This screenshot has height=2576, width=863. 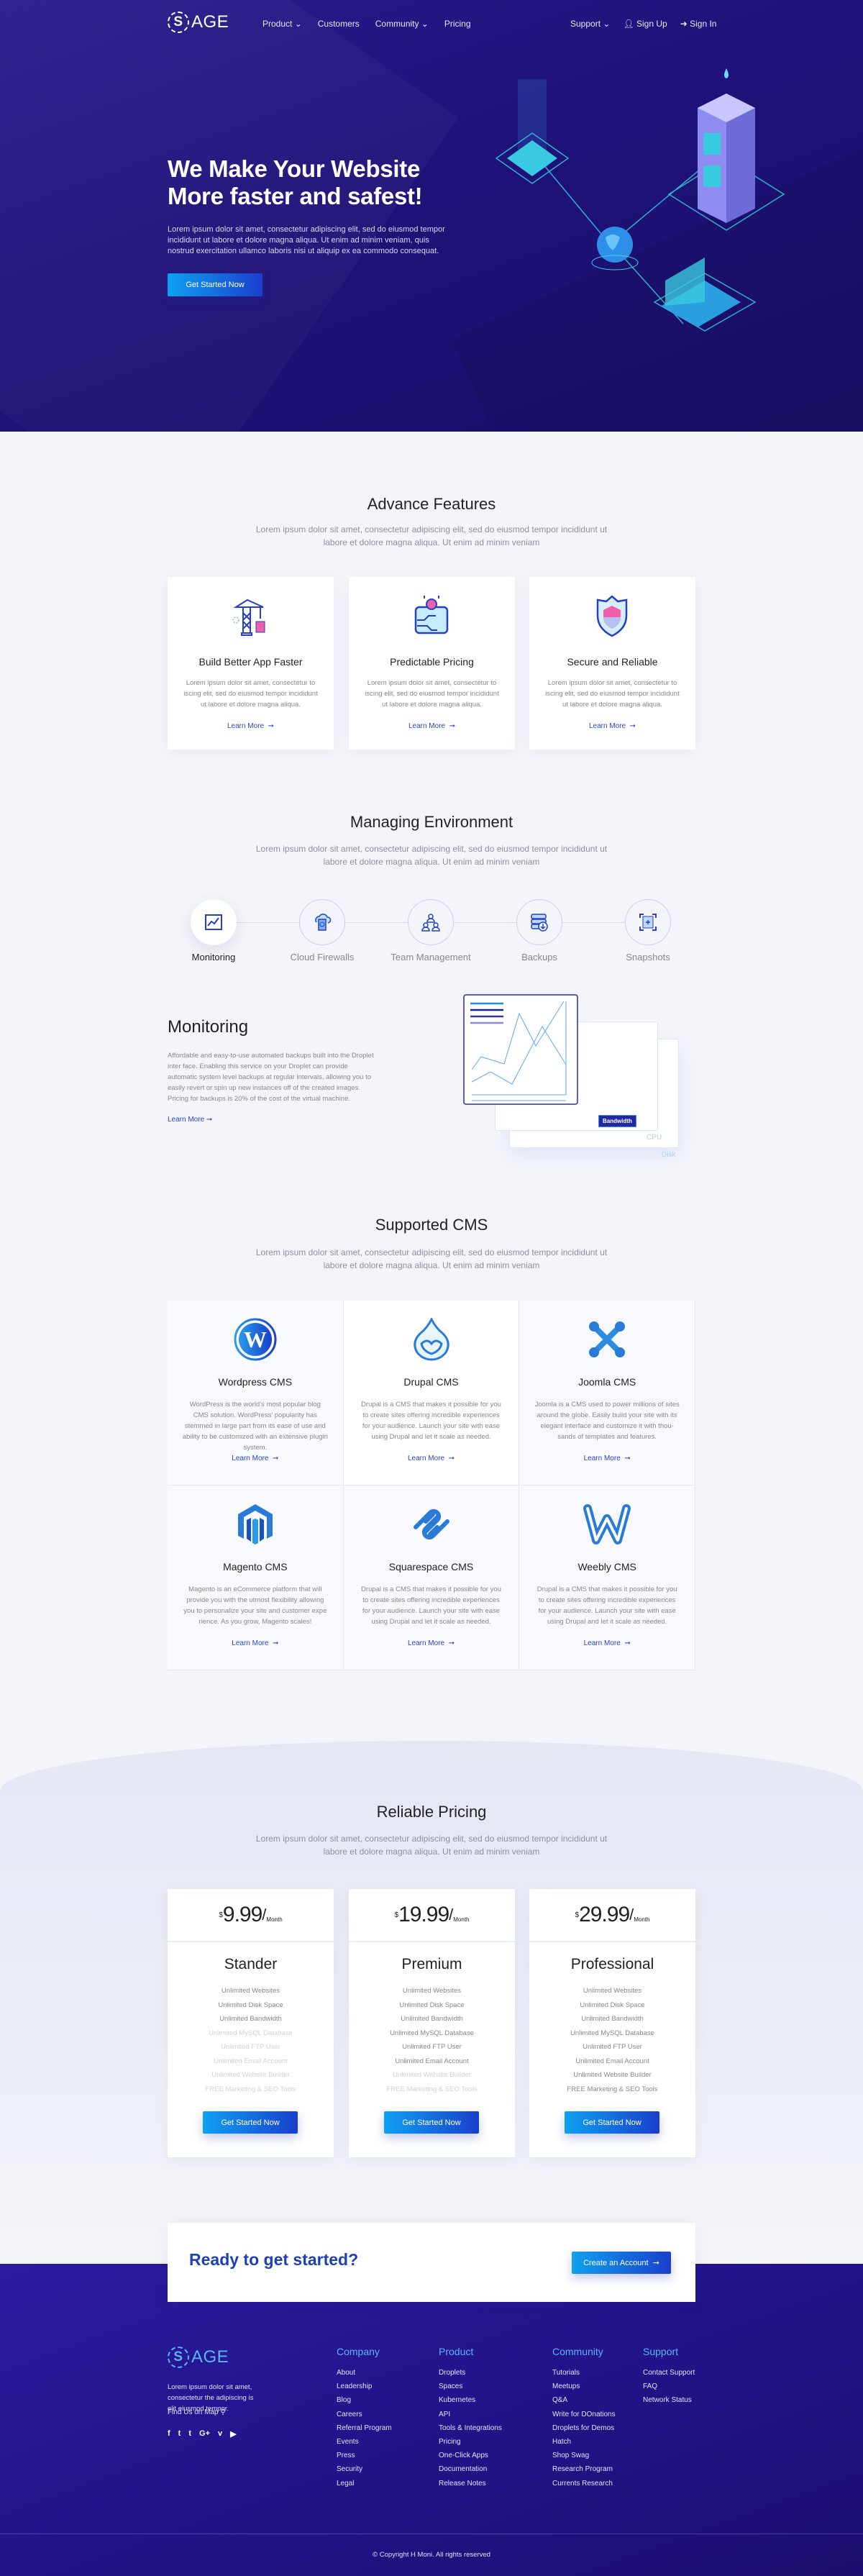 What do you see at coordinates (584, 2375) in the screenshot?
I see `footer-link: Tutorials` at bounding box center [584, 2375].